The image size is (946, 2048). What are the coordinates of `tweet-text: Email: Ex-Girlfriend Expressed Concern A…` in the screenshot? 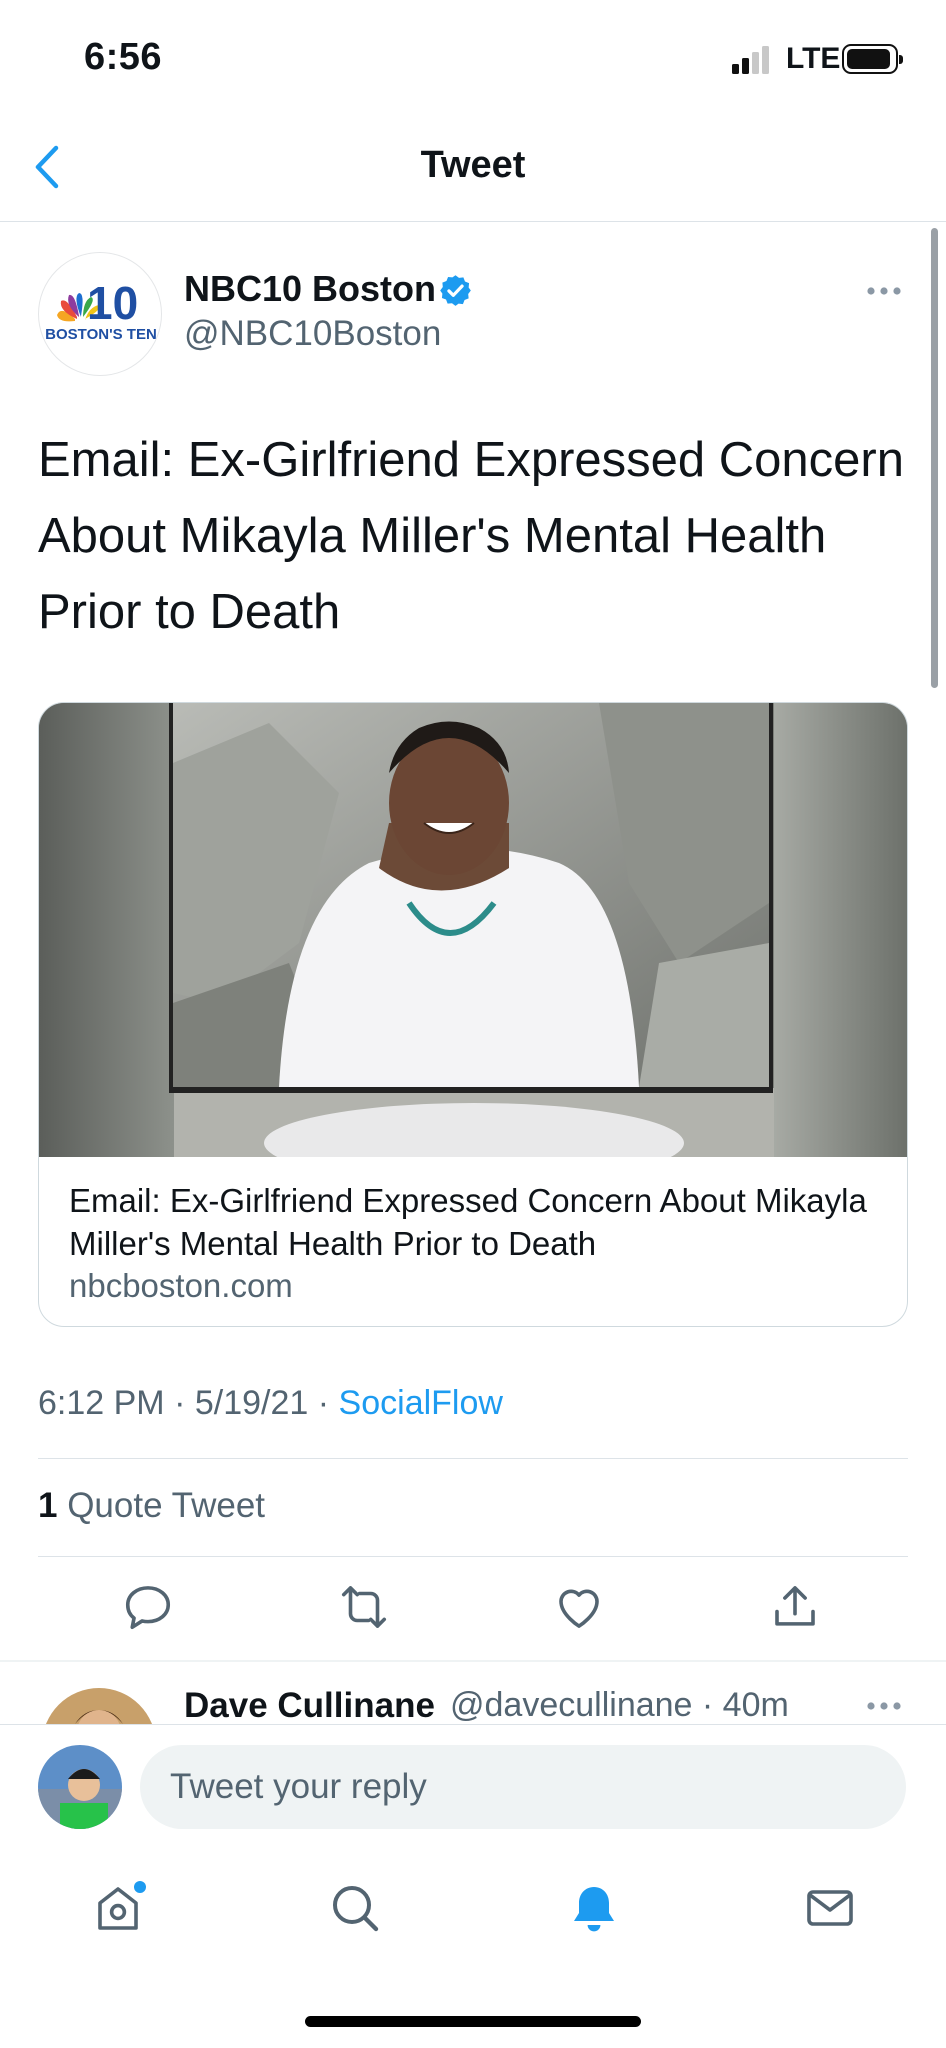 It's located at (471, 536).